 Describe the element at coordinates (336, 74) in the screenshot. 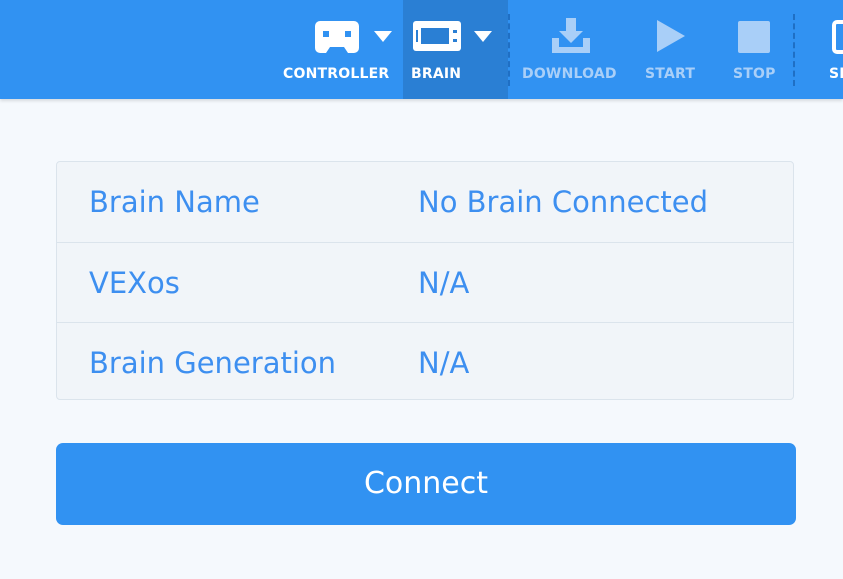

I see `controller-label: CONTROLLER` at that location.